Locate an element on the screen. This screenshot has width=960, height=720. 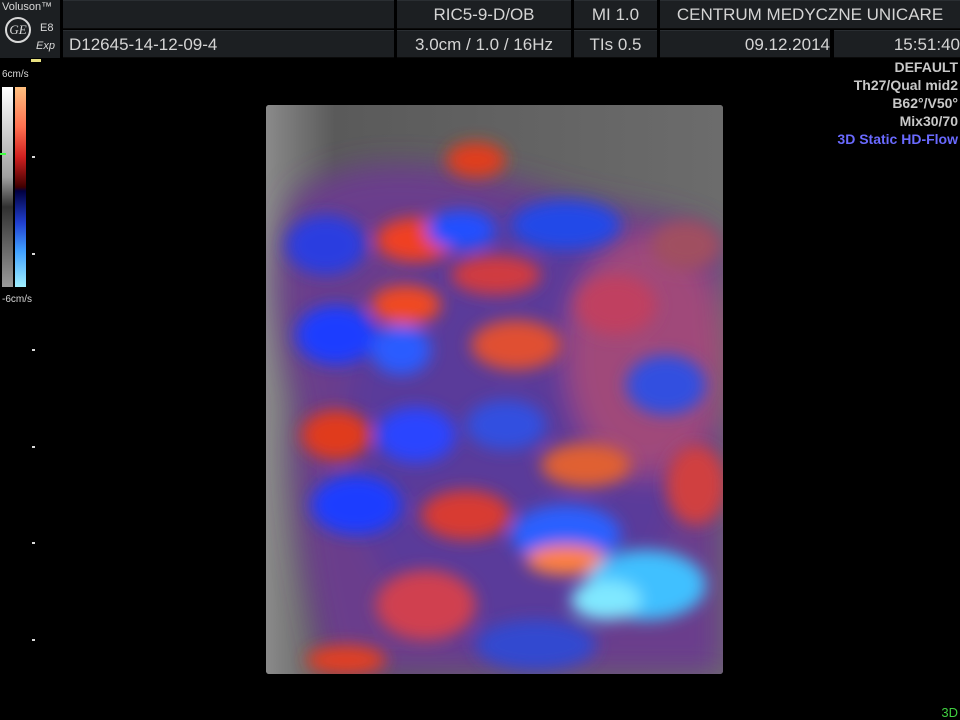
ge-logo-icon: GE is located at coordinates (18, 30).